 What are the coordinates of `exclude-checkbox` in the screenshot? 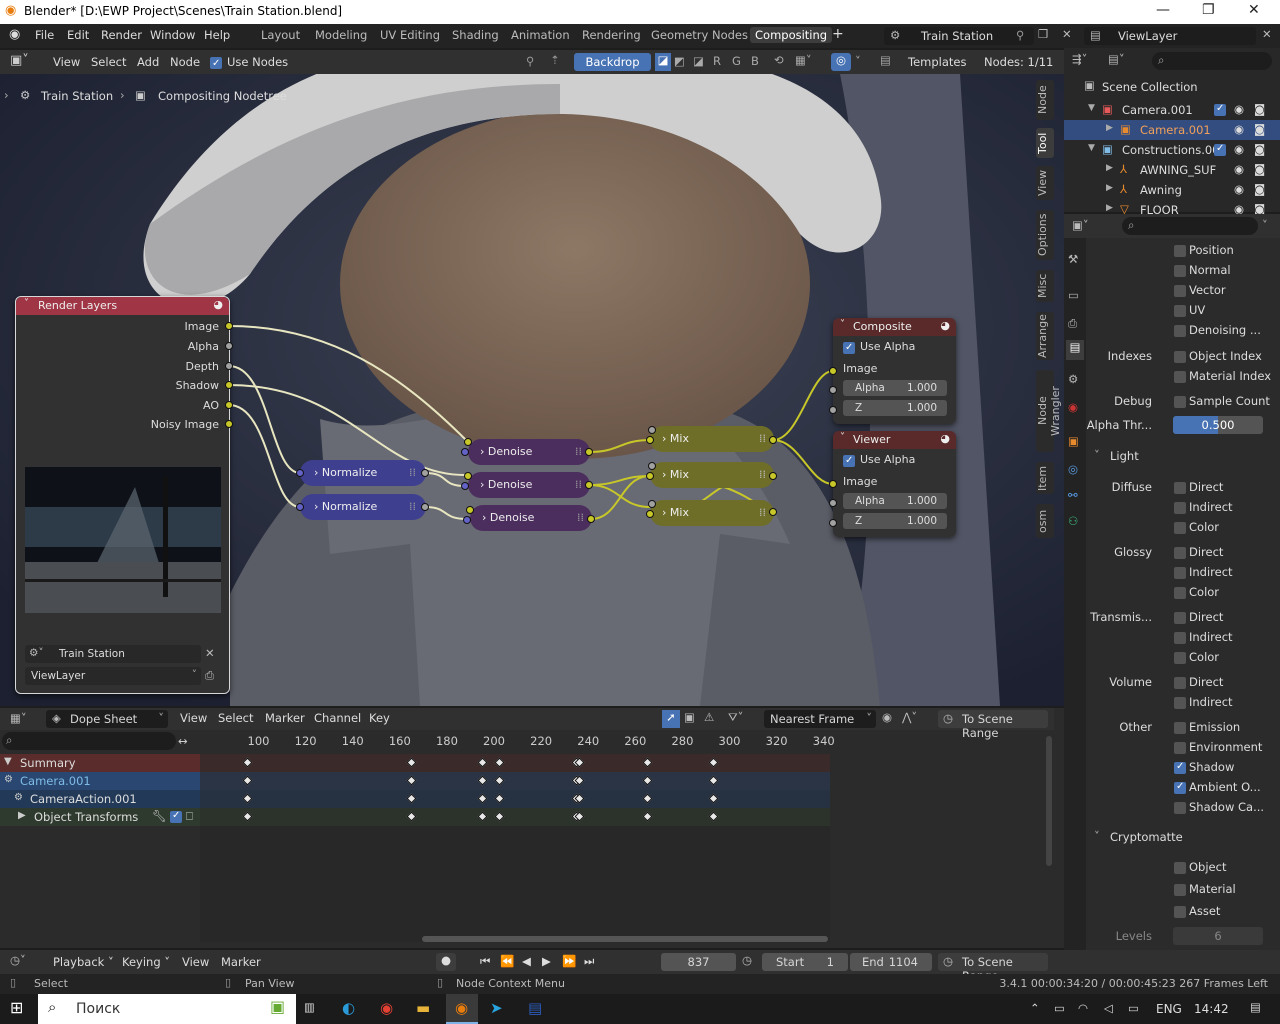 It's located at (1220, 109).